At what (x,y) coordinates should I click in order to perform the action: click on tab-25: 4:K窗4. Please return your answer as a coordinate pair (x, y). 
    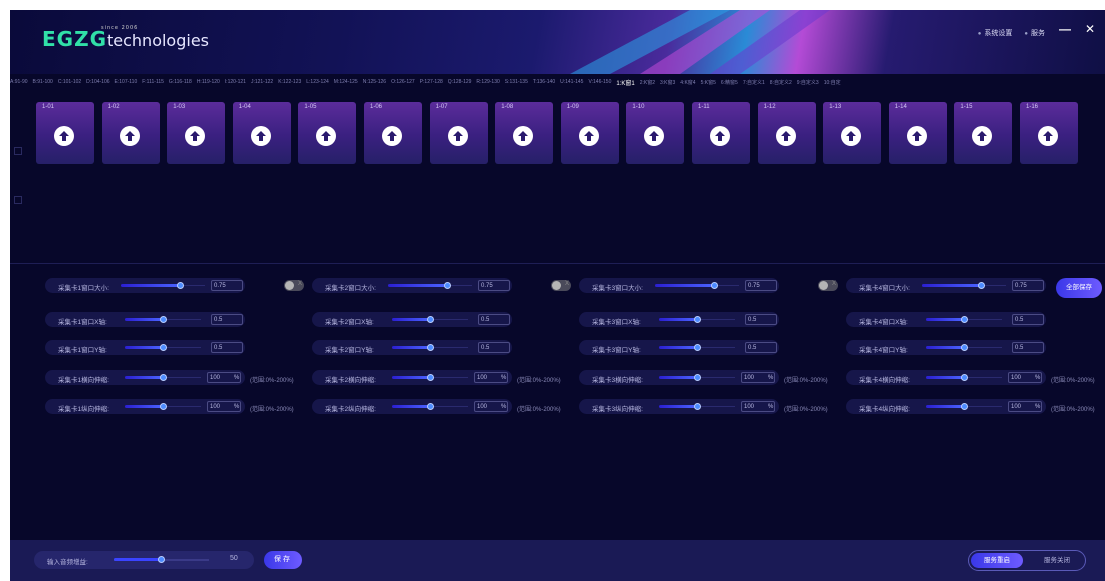
    Looking at the image, I should click on (687, 82).